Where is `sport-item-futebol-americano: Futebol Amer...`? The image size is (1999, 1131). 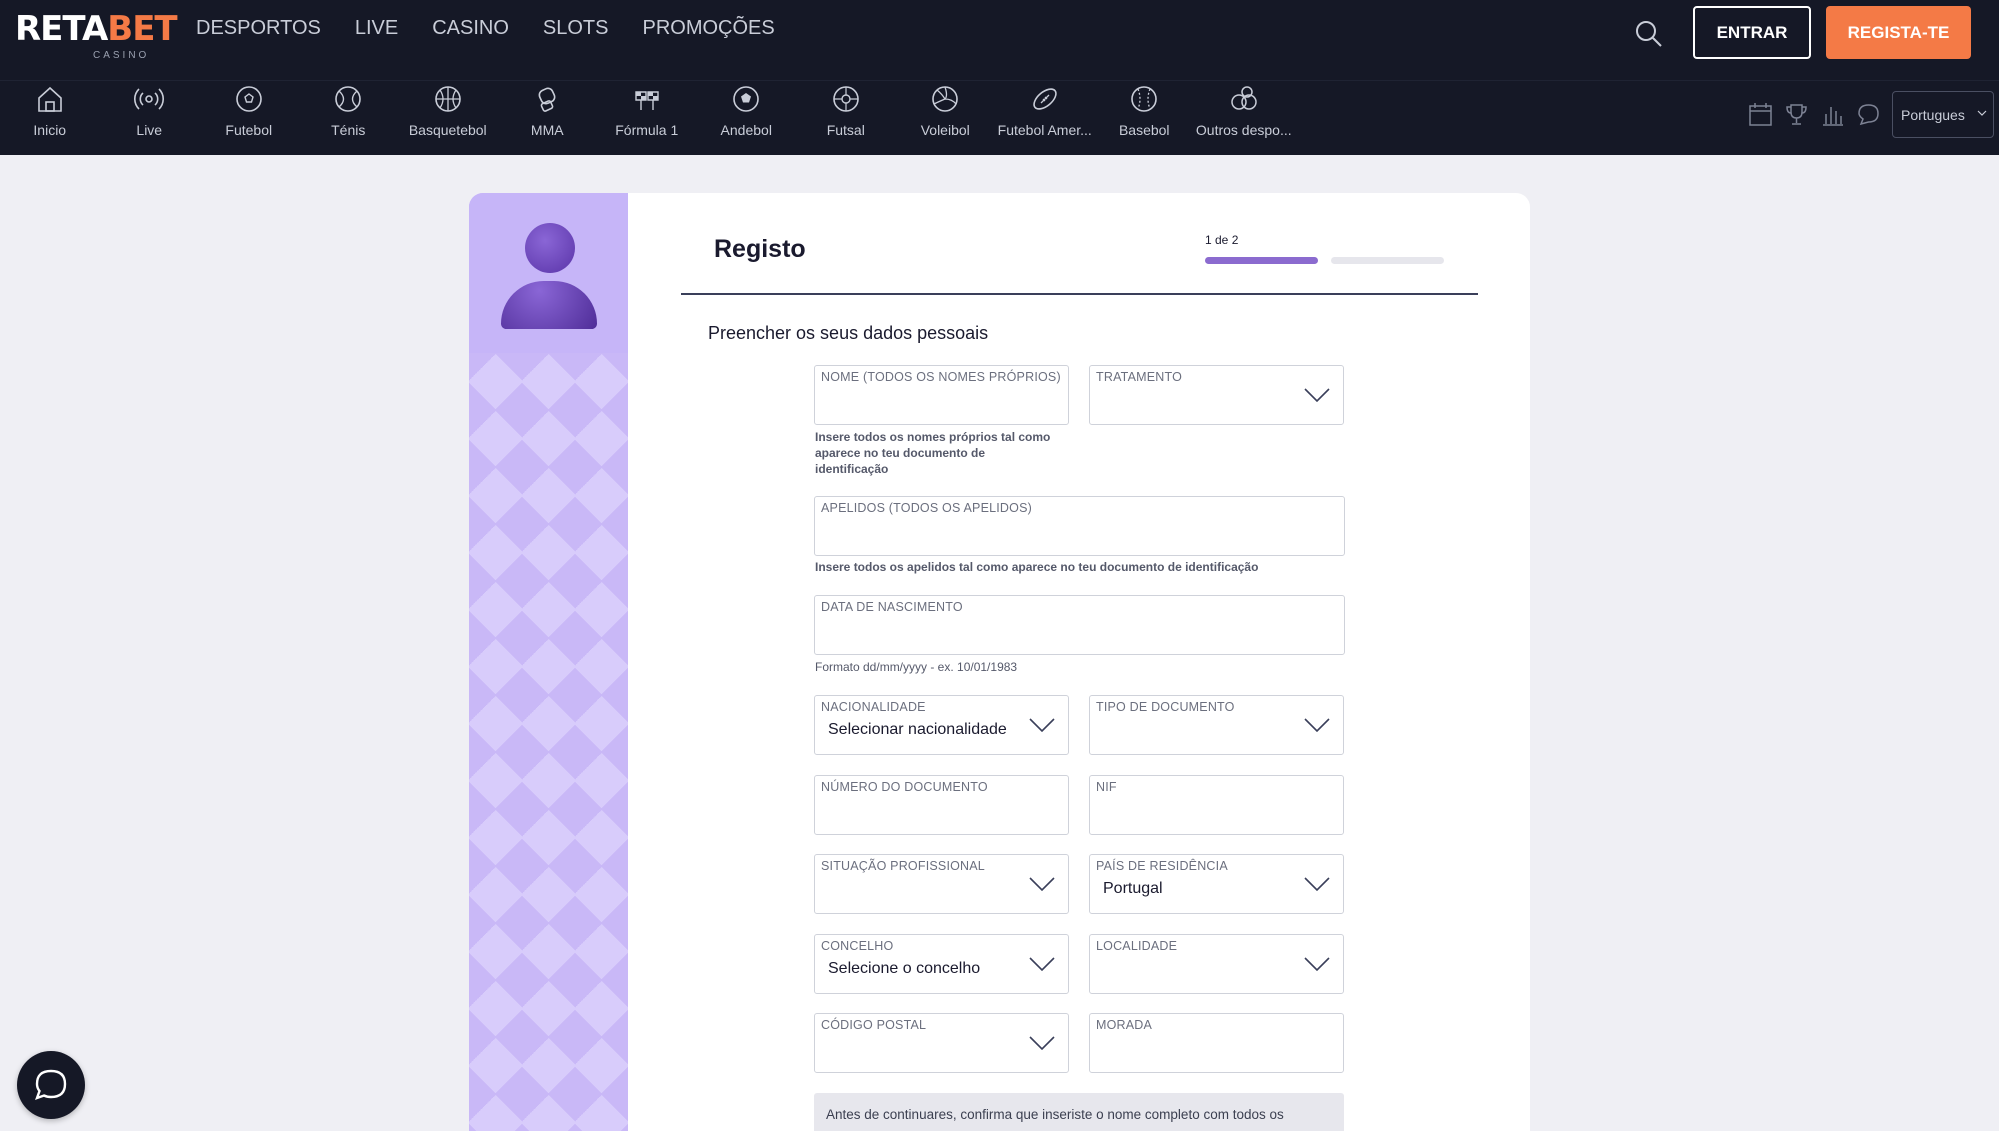
sport-item-futebol-americano: Futebol Amer... is located at coordinates (1045, 111).